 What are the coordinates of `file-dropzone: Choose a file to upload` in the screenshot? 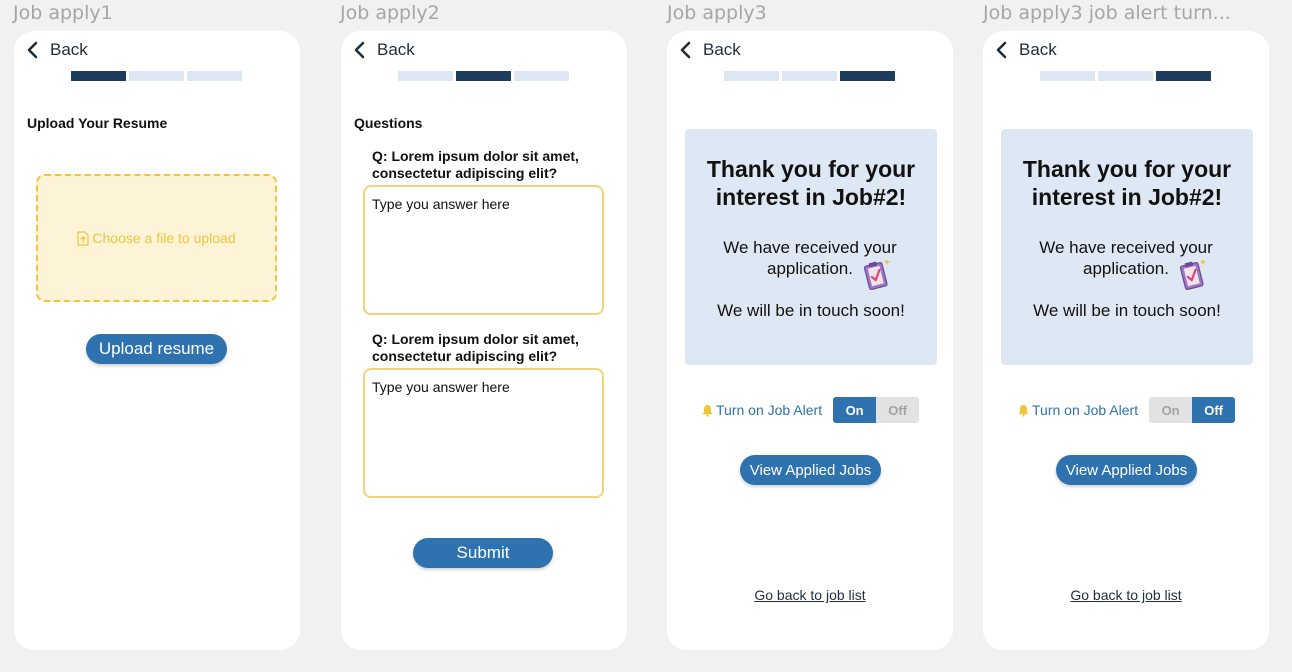 It's located at (156, 238).